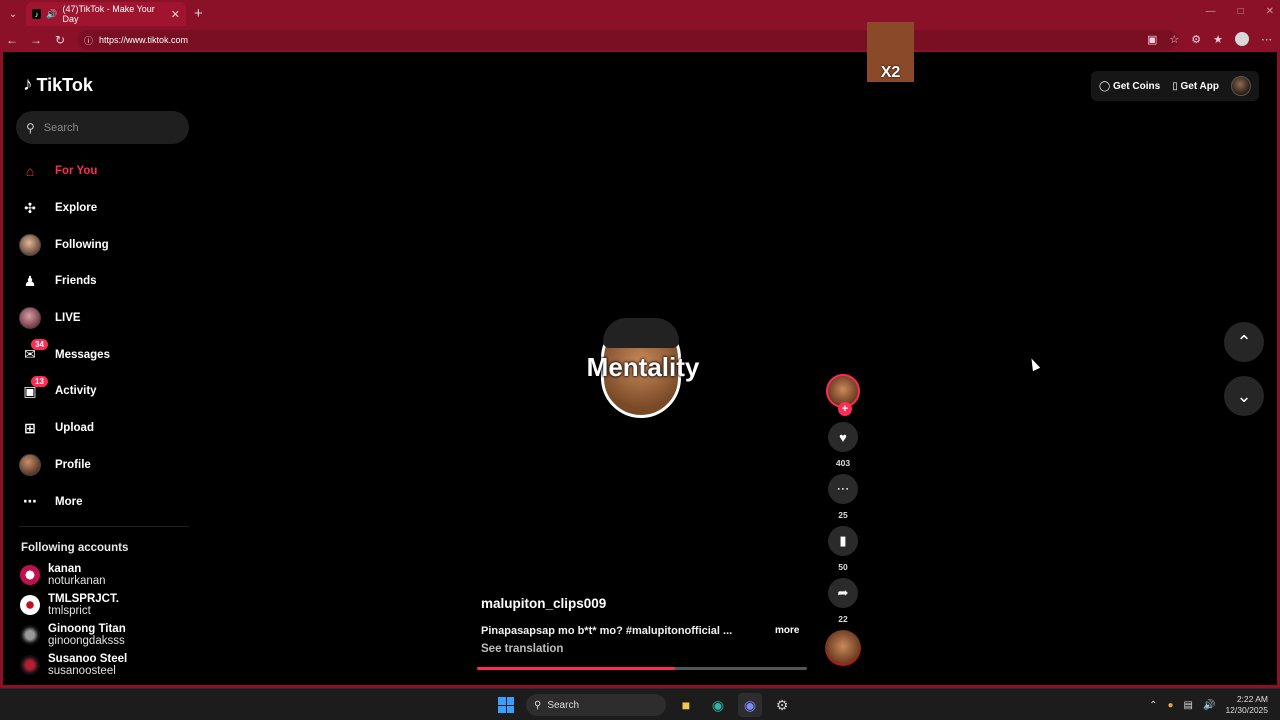 The width and height of the screenshot is (1280, 720). I want to click on edge-icon: ◉, so click(718, 705).